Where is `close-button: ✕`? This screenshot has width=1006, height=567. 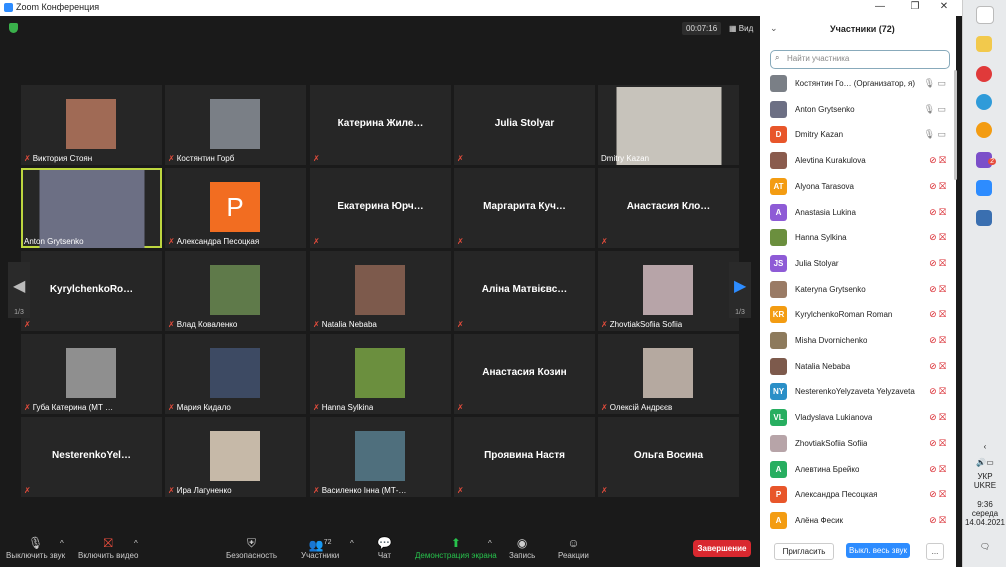
close-button: ✕ is located at coordinates (944, 6).